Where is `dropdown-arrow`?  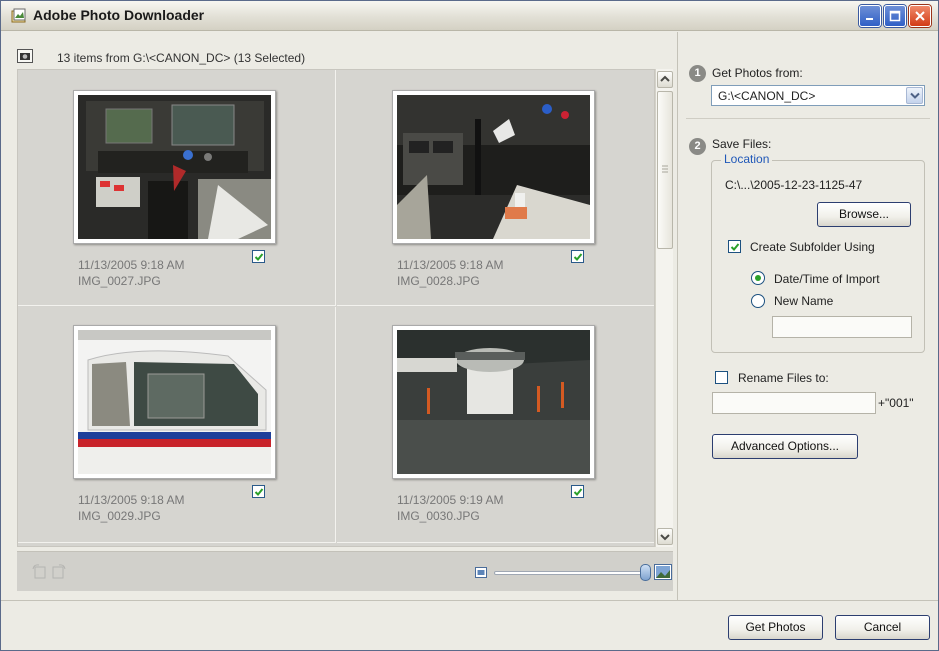
dropdown-arrow is located at coordinates (914, 95).